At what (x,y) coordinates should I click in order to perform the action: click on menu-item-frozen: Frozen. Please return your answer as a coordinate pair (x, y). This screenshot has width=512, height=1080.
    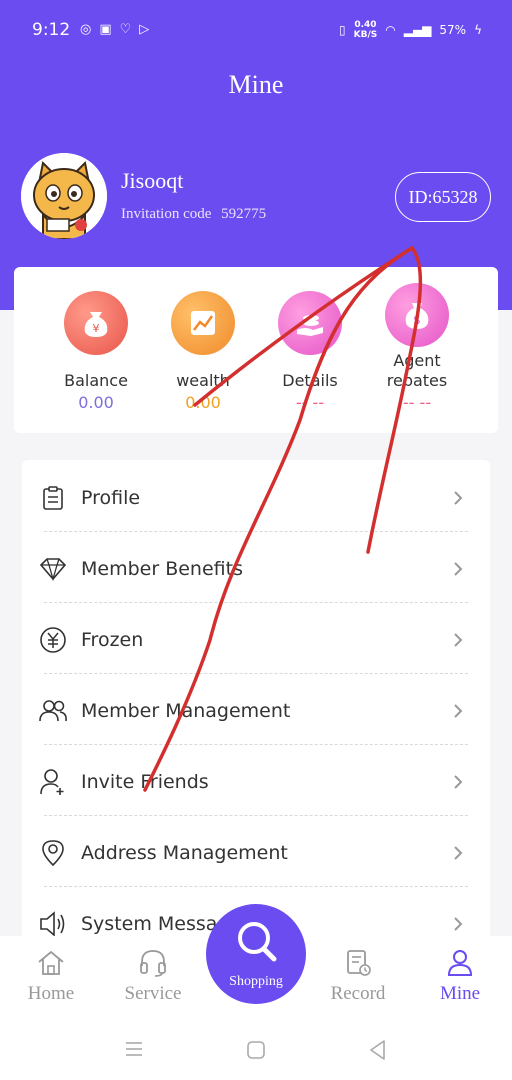
    Looking at the image, I should click on (256, 639).